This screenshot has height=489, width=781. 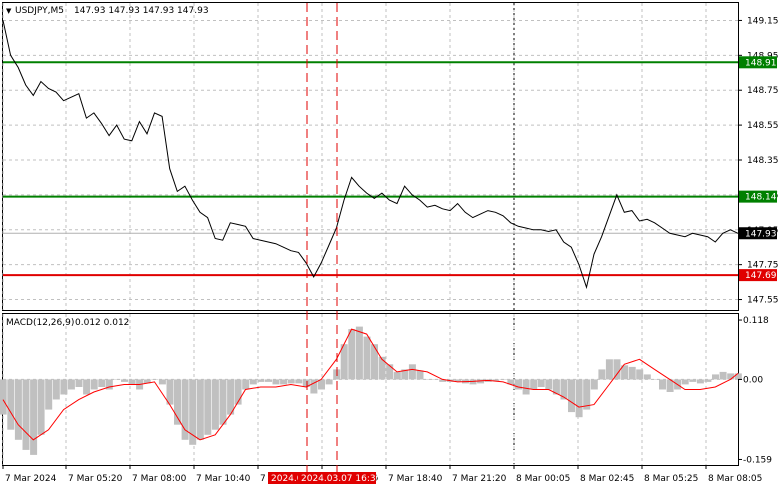 What do you see at coordinates (40, 323) in the screenshot?
I see `macd-label: MACD(12,26,9)` at bounding box center [40, 323].